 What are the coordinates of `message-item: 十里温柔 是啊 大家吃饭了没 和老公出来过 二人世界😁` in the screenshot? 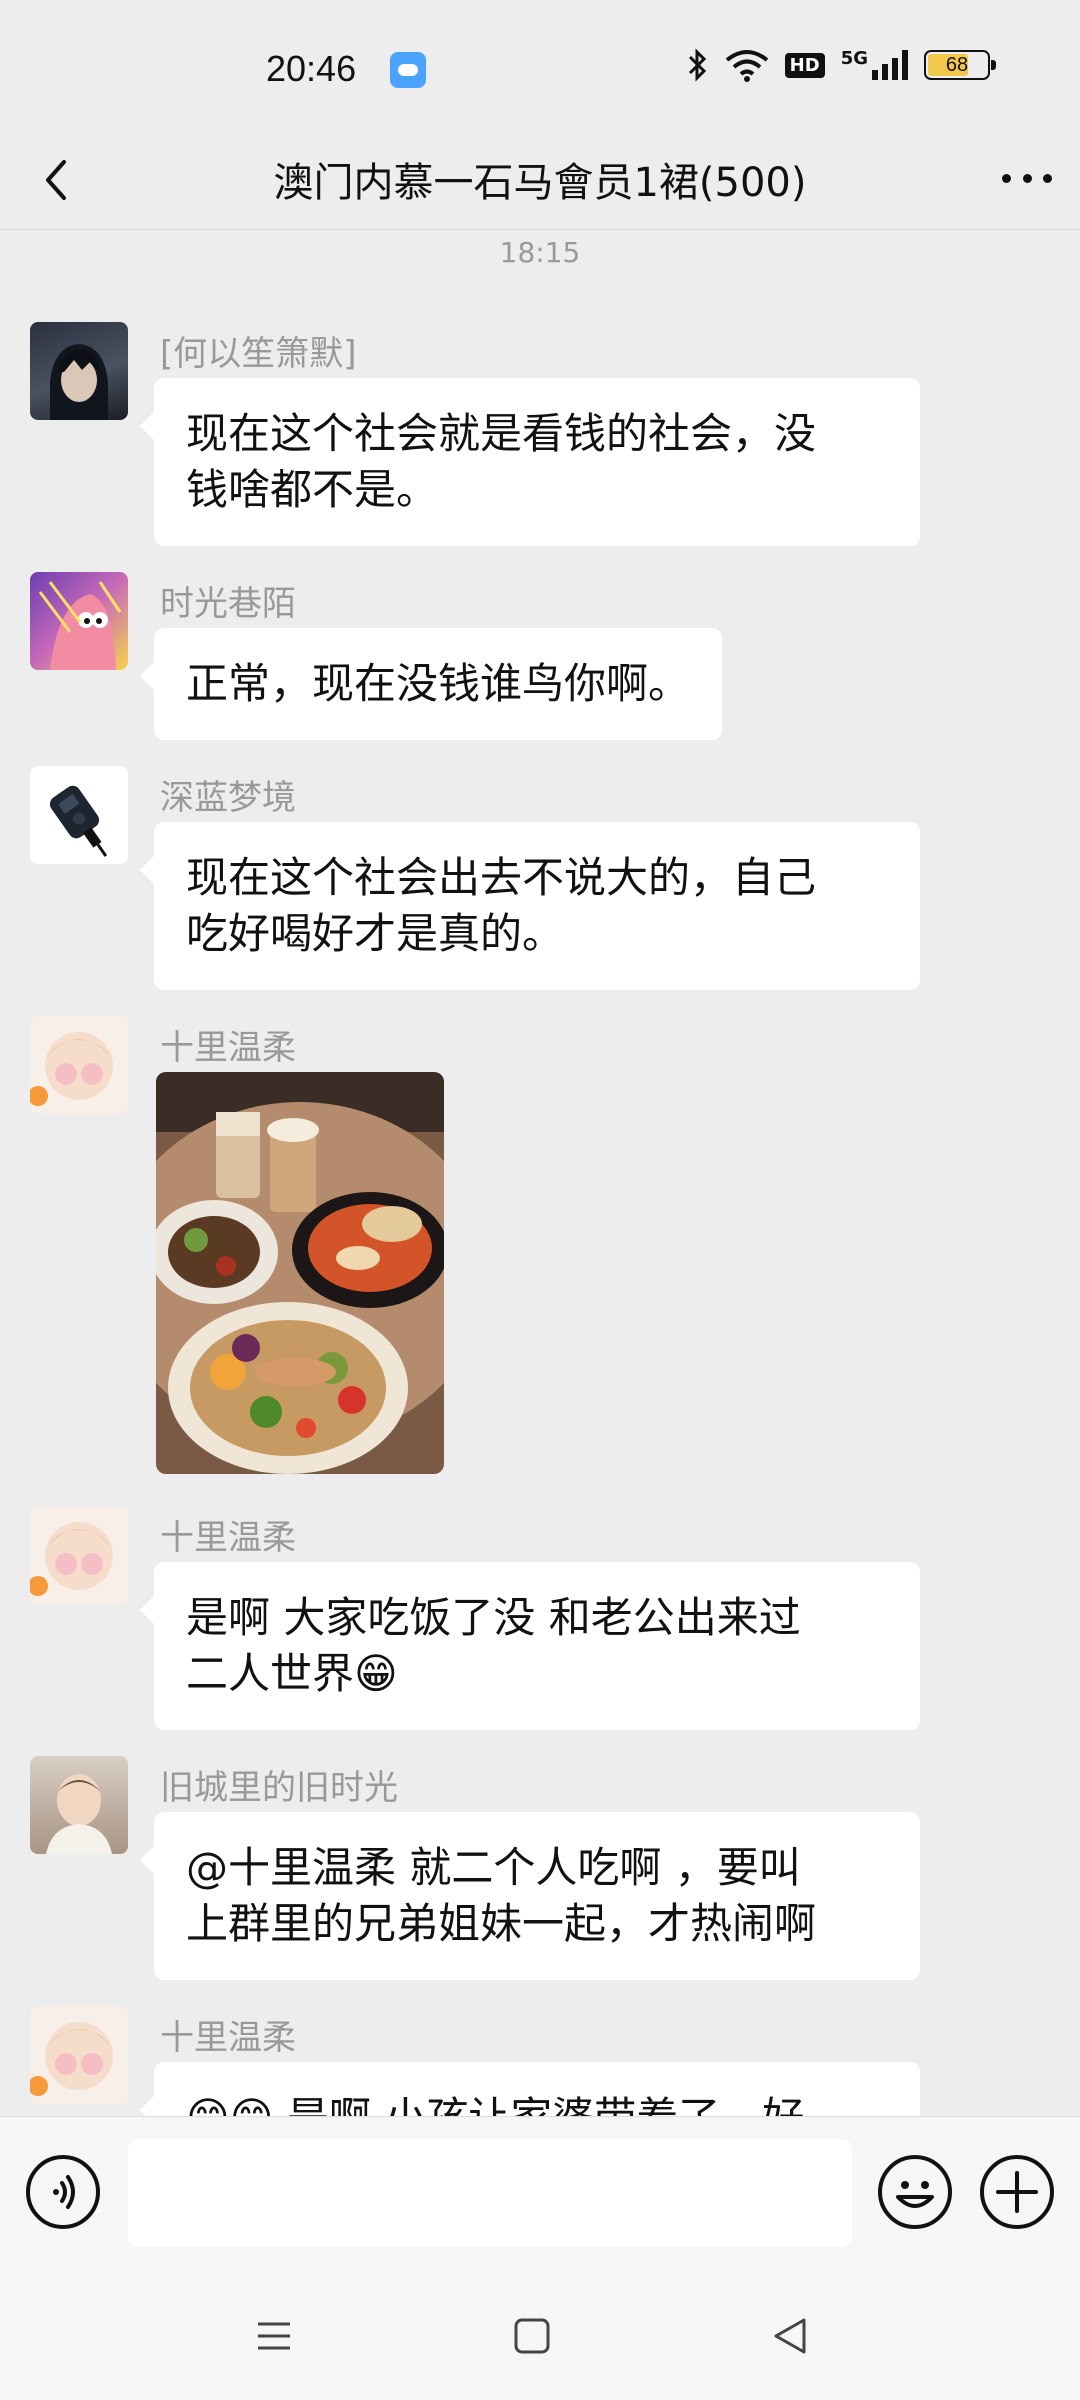 It's located at (540, 1621).